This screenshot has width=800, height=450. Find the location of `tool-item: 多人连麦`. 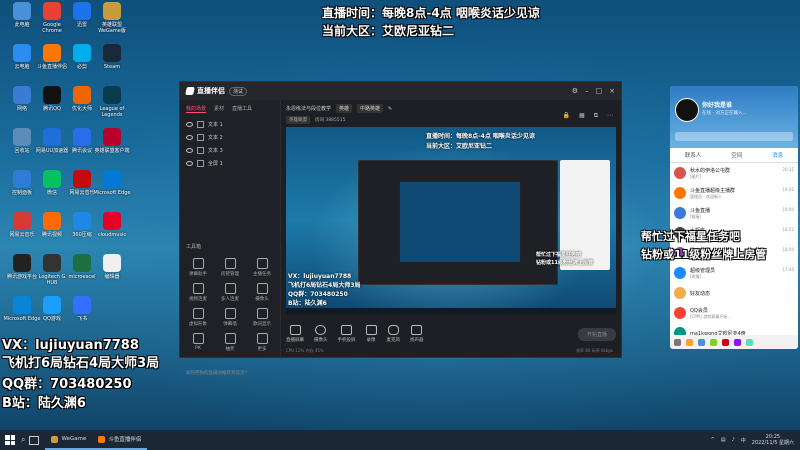

tool-item: 多人连麦 is located at coordinates (230, 292).